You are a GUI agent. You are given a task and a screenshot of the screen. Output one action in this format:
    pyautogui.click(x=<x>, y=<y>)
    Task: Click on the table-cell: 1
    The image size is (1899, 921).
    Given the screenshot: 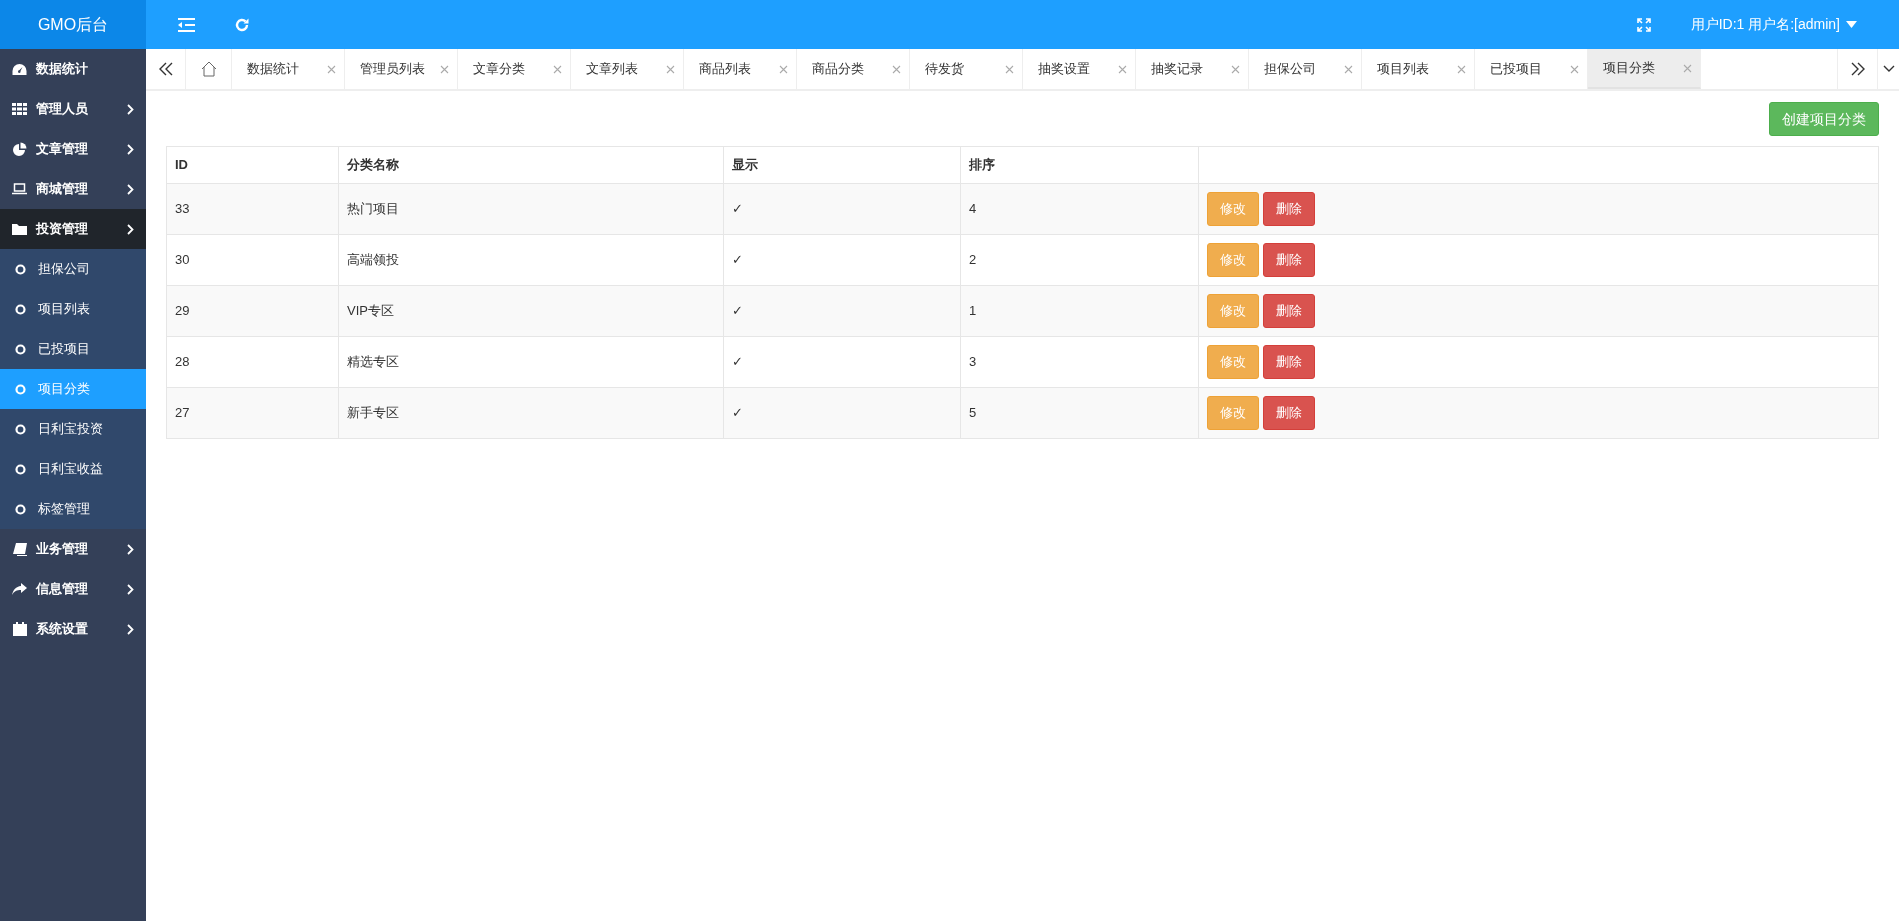 What is the action you would take?
    pyautogui.click(x=1079, y=311)
    